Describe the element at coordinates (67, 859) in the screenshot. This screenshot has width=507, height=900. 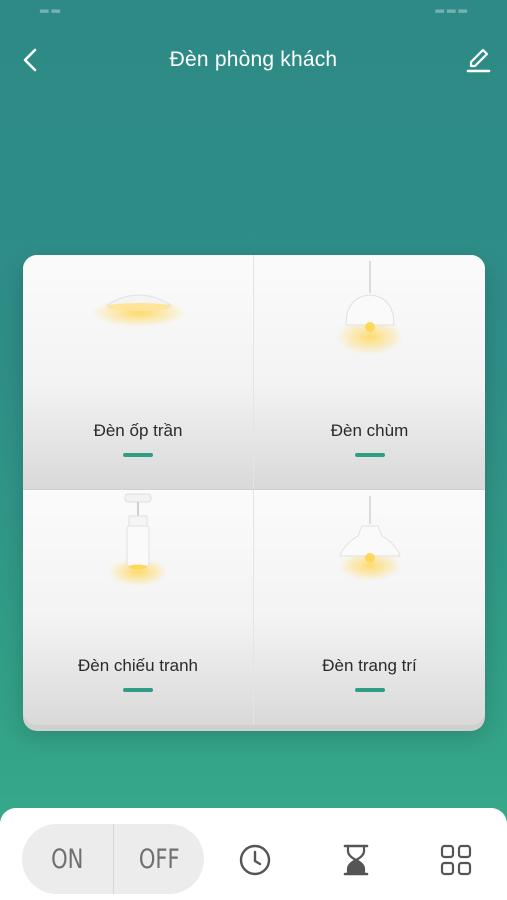
I see `on-button: ON` at that location.